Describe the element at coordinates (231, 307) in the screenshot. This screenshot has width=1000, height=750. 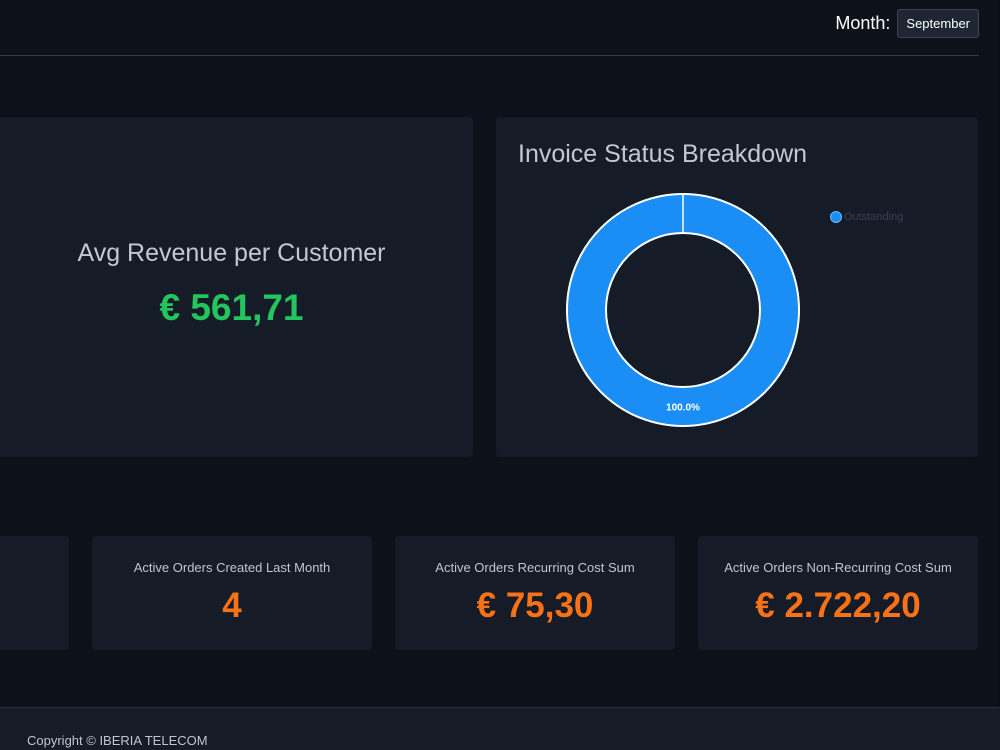
I see `avg-revenue-value: € 561,71` at that location.